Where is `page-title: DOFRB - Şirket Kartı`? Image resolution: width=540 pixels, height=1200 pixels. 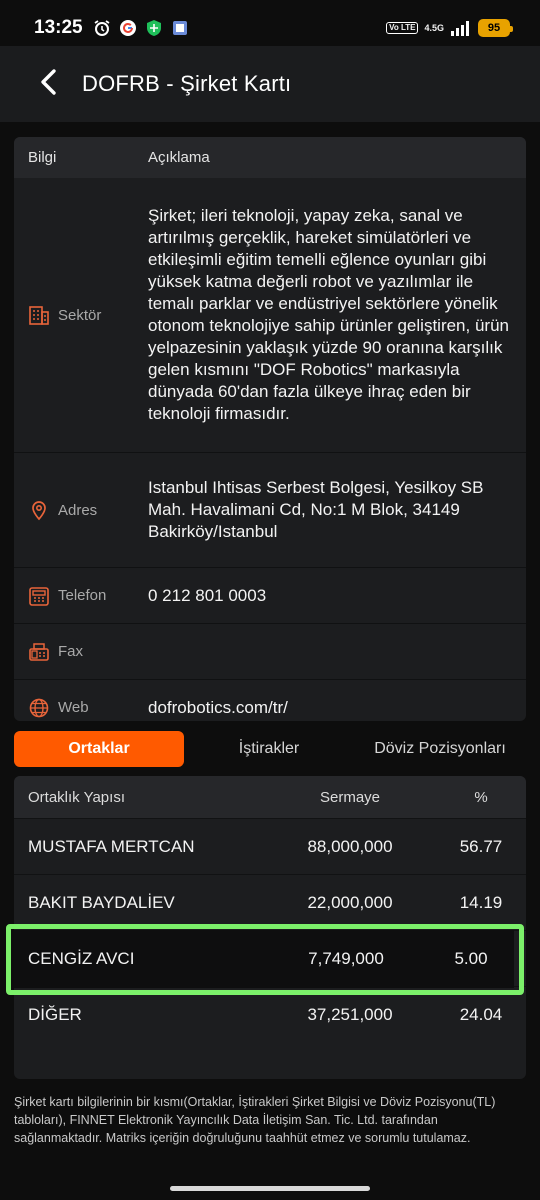
page-title: DOFRB - Şirket Kartı is located at coordinates (187, 83).